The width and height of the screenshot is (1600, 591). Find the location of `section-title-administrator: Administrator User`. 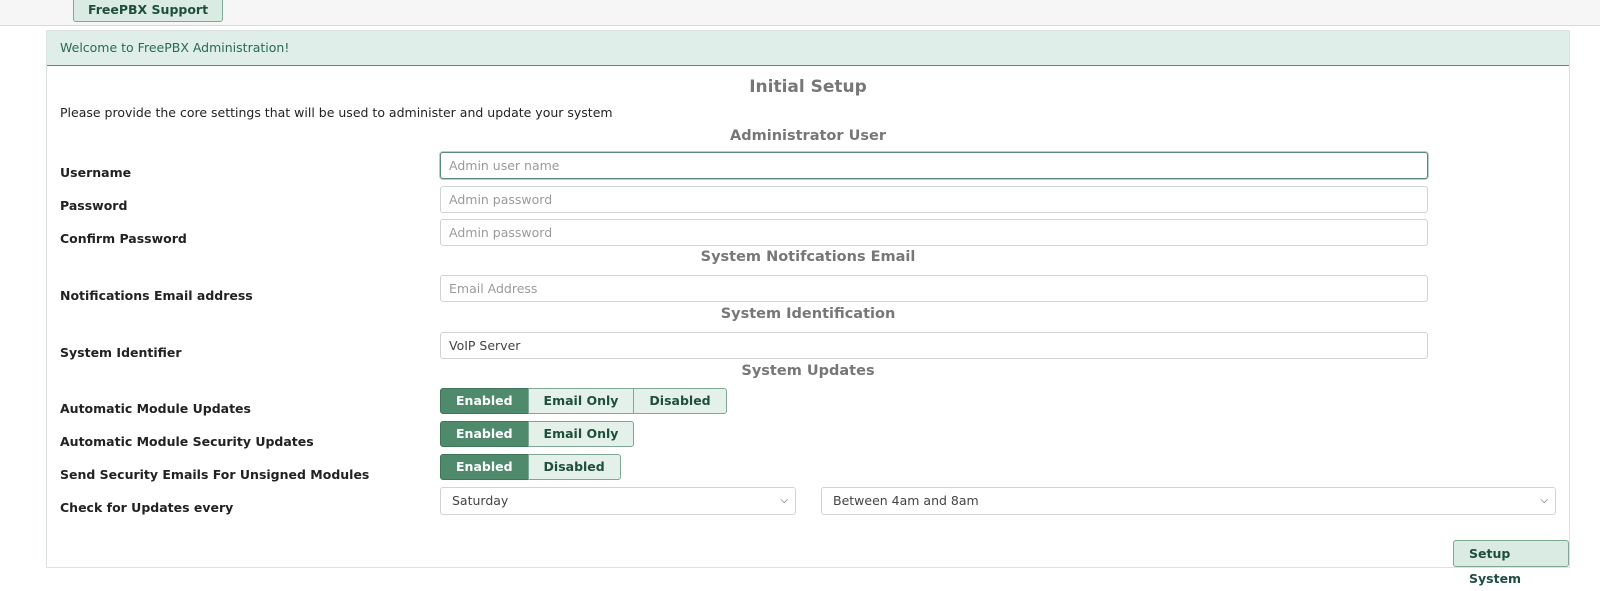

section-title-administrator: Administrator User is located at coordinates (808, 136).